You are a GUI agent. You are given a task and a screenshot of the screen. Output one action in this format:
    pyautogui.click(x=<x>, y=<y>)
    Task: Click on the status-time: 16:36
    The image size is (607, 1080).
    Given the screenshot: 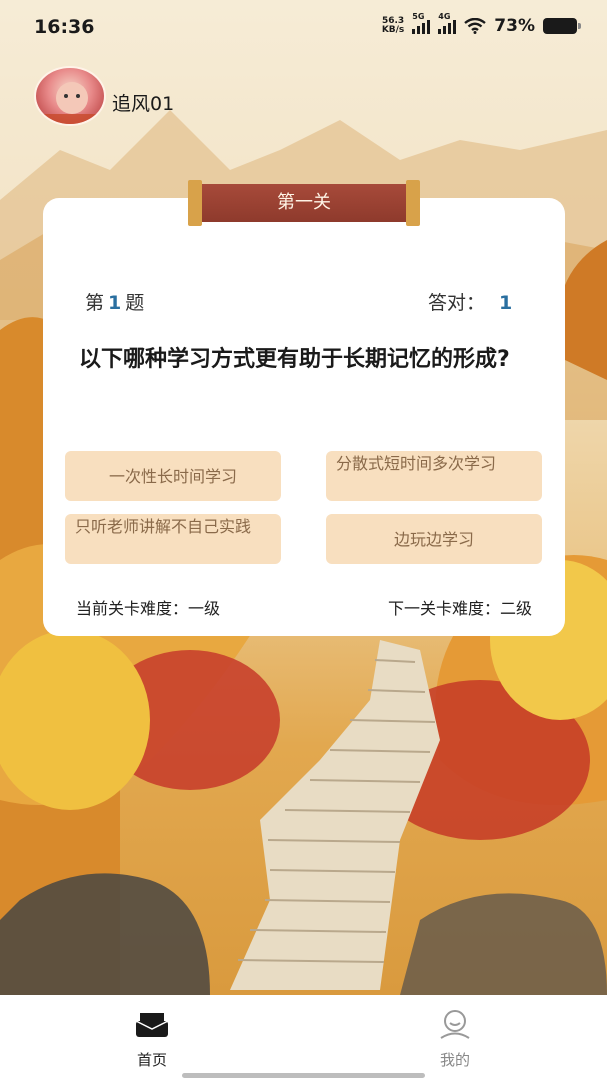 What is the action you would take?
    pyautogui.click(x=64, y=27)
    